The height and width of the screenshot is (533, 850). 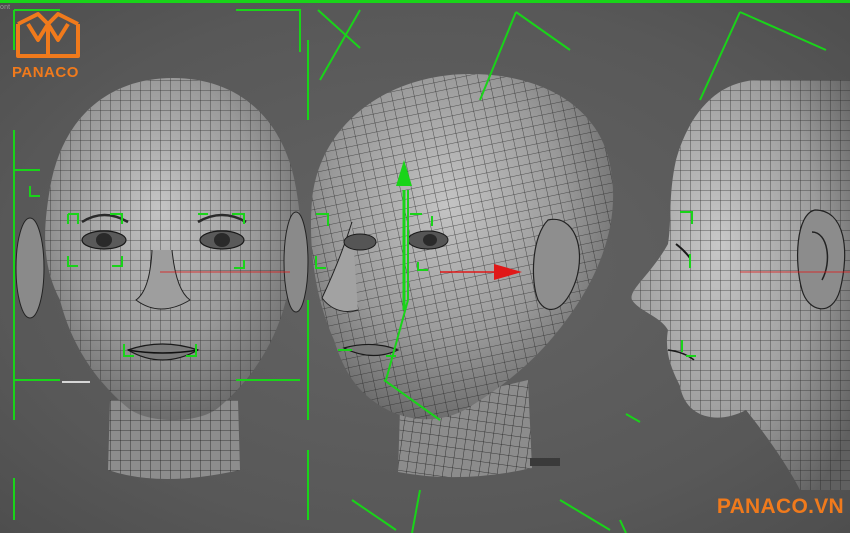 What do you see at coordinates (48, 35) in the screenshot?
I see `open-book-icon` at bounding box center [48, 35].